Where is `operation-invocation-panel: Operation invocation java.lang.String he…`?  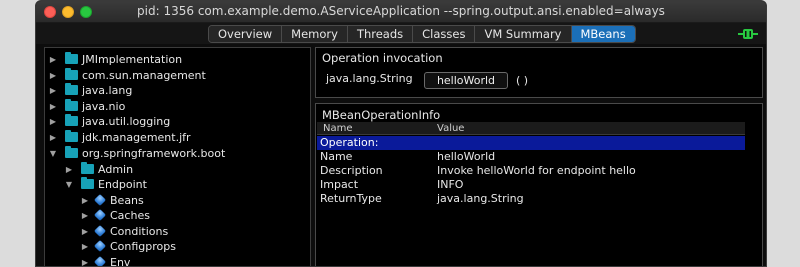 operation-invocation-panel: Operation invocation java.lang.String he… is located at coordinates (539, 72).